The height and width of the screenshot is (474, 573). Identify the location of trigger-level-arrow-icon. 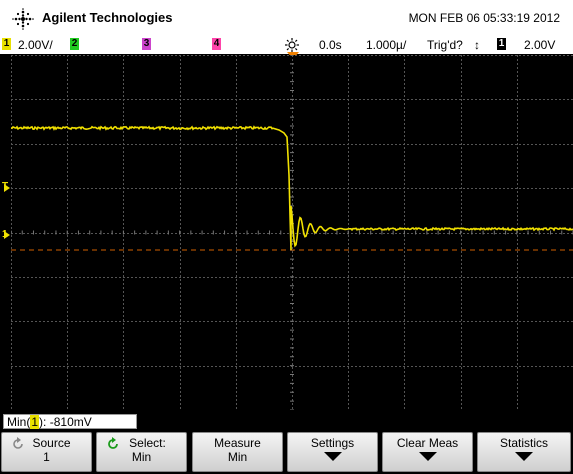
(7, 188).